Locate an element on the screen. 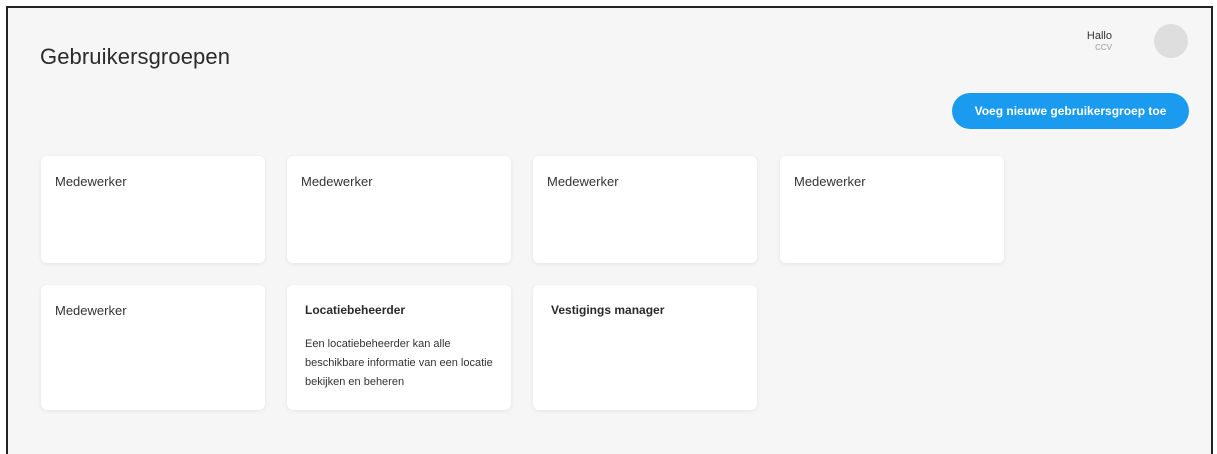  group-card-vestigings-manager: Vestigings manager is located at coordinates (645, 347).